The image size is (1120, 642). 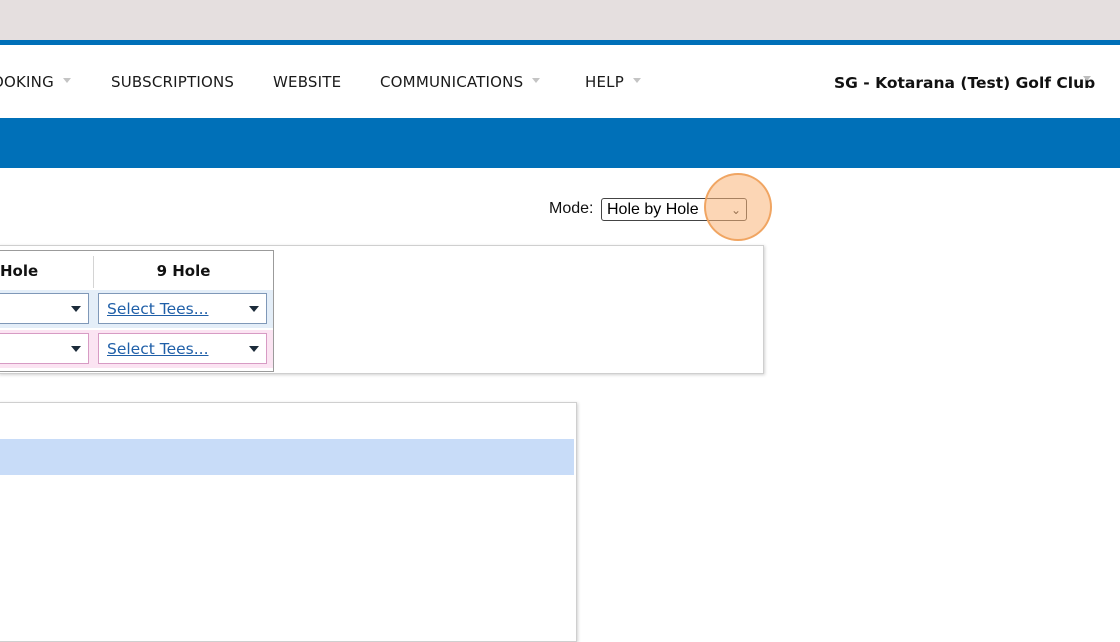 What do you see at coordinates (560, 20) in the screenshot?
I see `browser-chrome` at bounding box center [560, 20].